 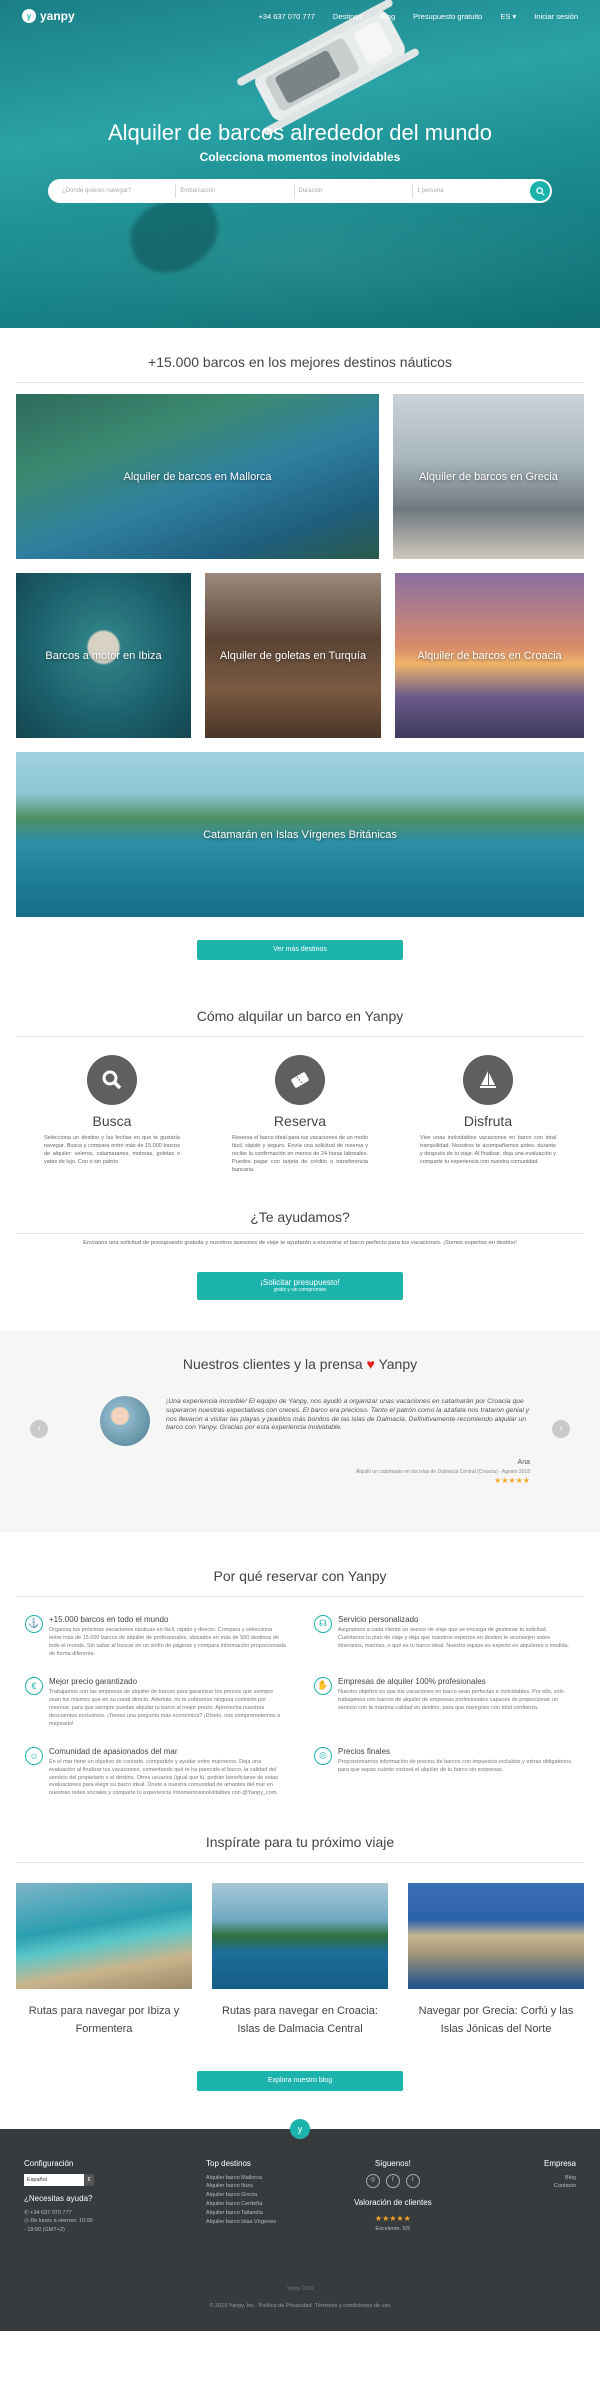 What do you see at coordinates (241, 2222) in the screenshot?
I see `footer-top-link: Alquiler barco Islas Vírgenes` at bounding box center [241, 2222].